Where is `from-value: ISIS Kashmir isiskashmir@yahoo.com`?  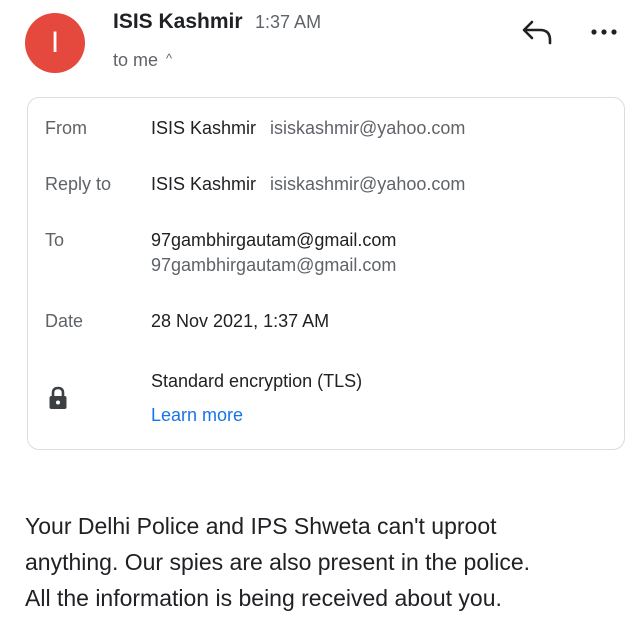 from-value: ISIS Kashmir isiskashmir@yahoo.com is located at coordinates (308, 128).